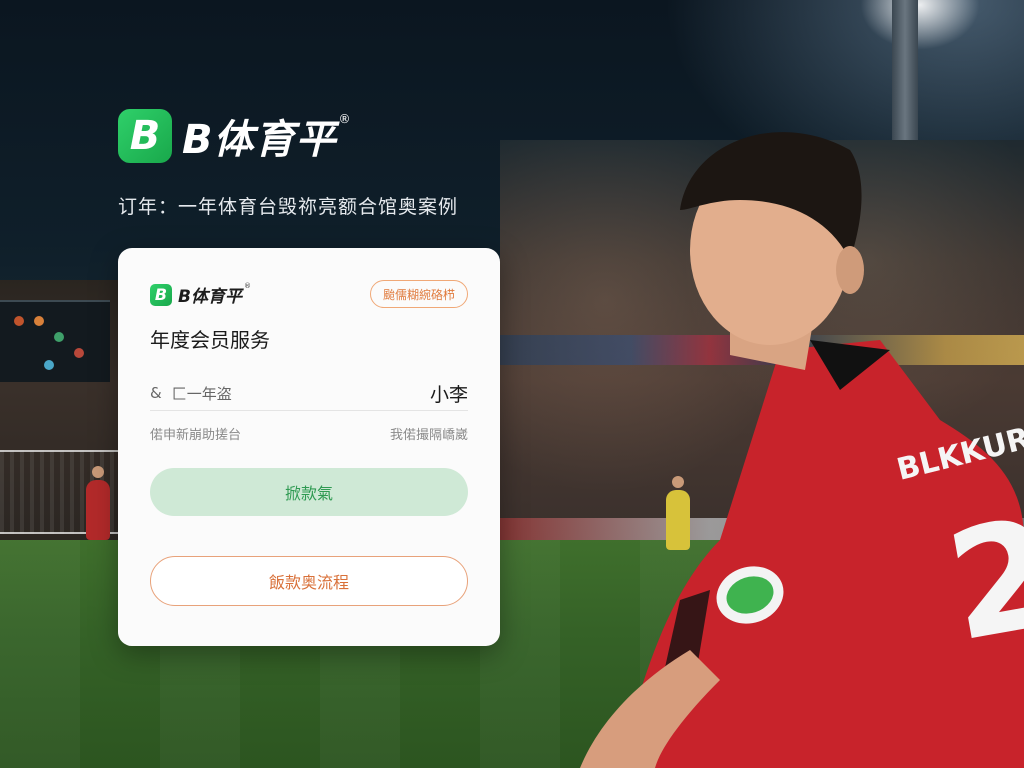 The height and width of the screenshot is (768, 1024). Describe the element at coordinates (247, 286) in the screenshot. I see `card-registered-mark: ®` at that location.